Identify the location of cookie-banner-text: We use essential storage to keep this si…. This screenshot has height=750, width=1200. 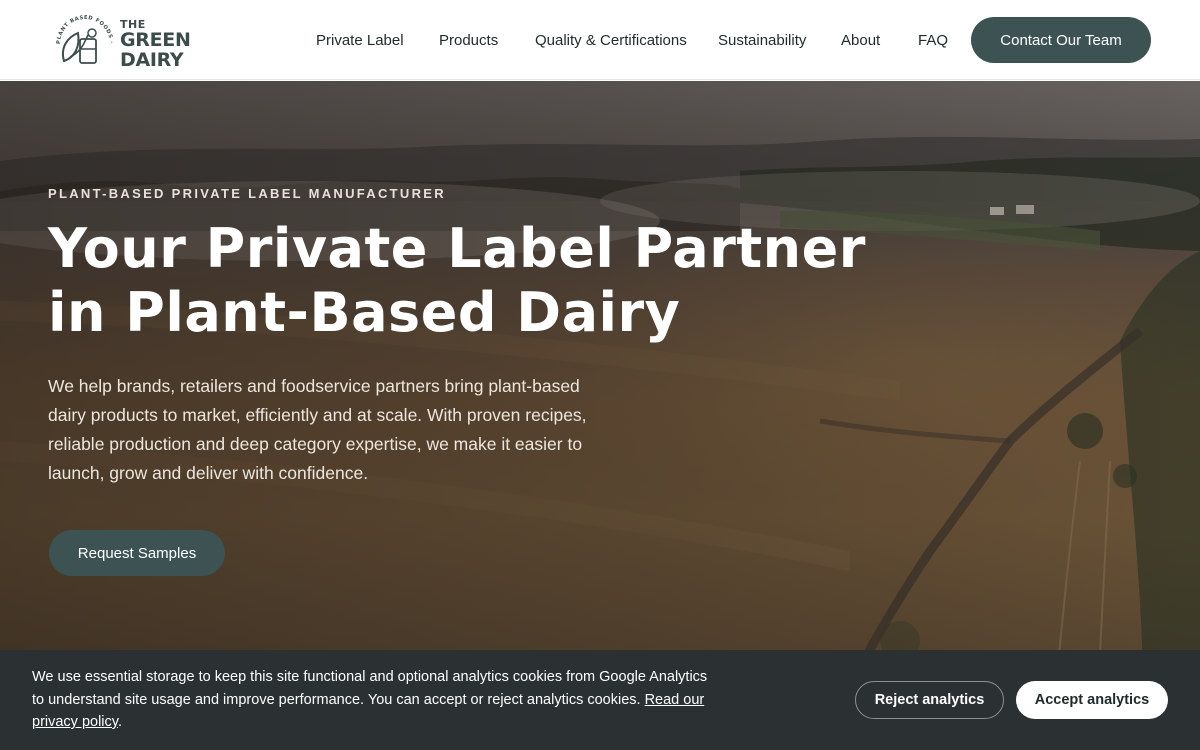
(372, 700).